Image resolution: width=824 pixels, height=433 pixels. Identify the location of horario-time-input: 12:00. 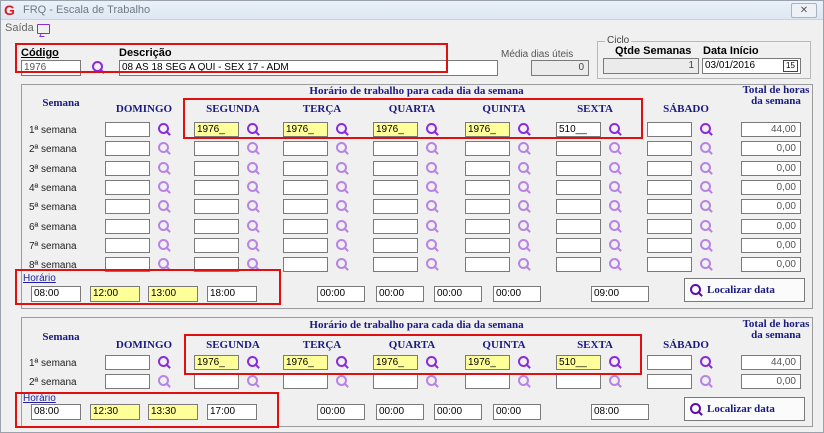
(115, 294).